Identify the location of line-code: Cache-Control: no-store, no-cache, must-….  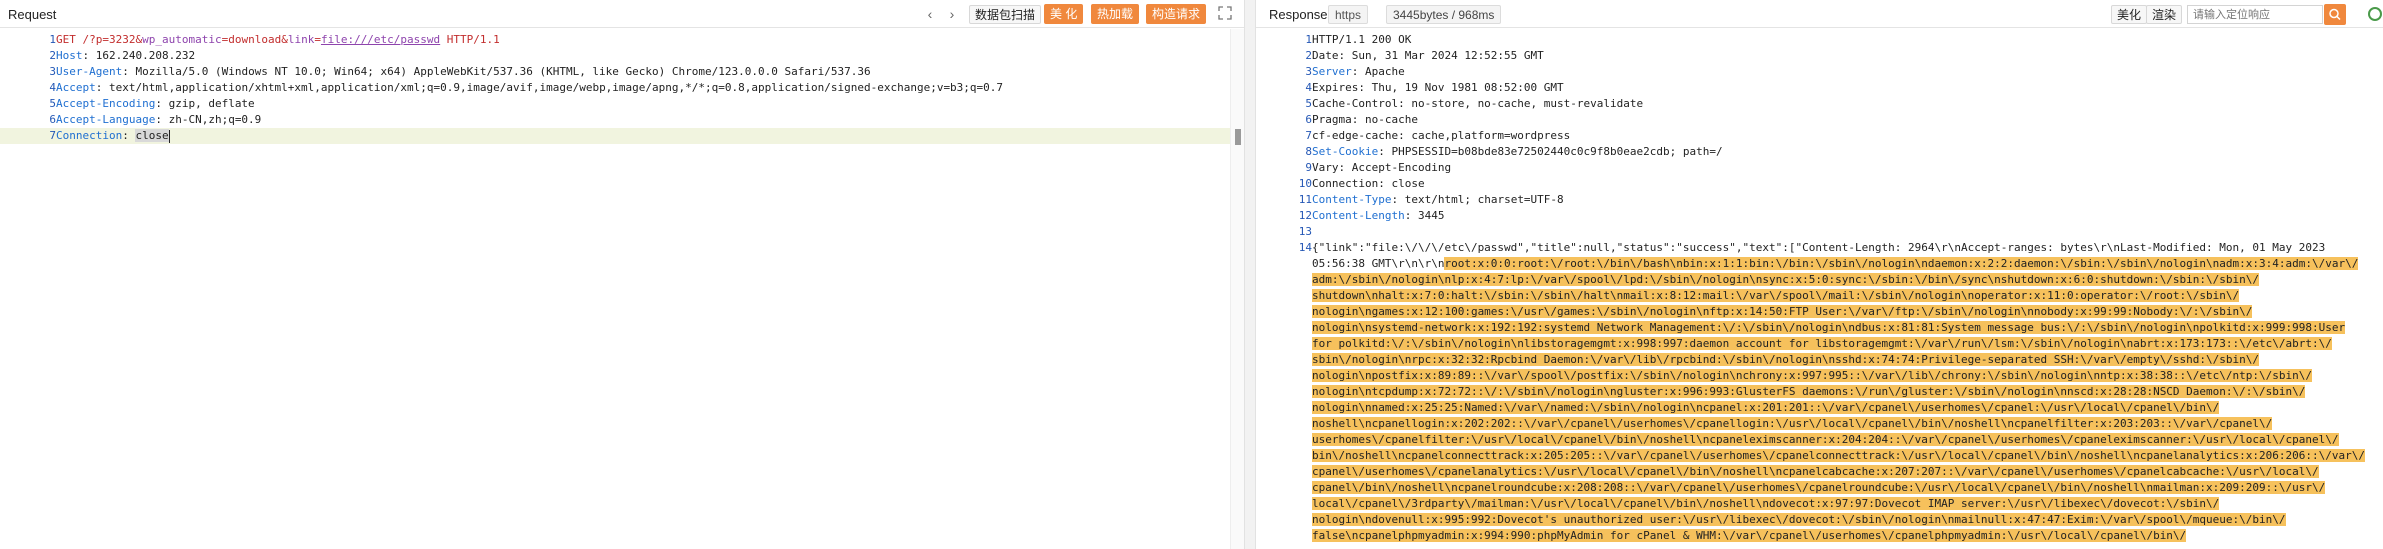
(1847, 104).